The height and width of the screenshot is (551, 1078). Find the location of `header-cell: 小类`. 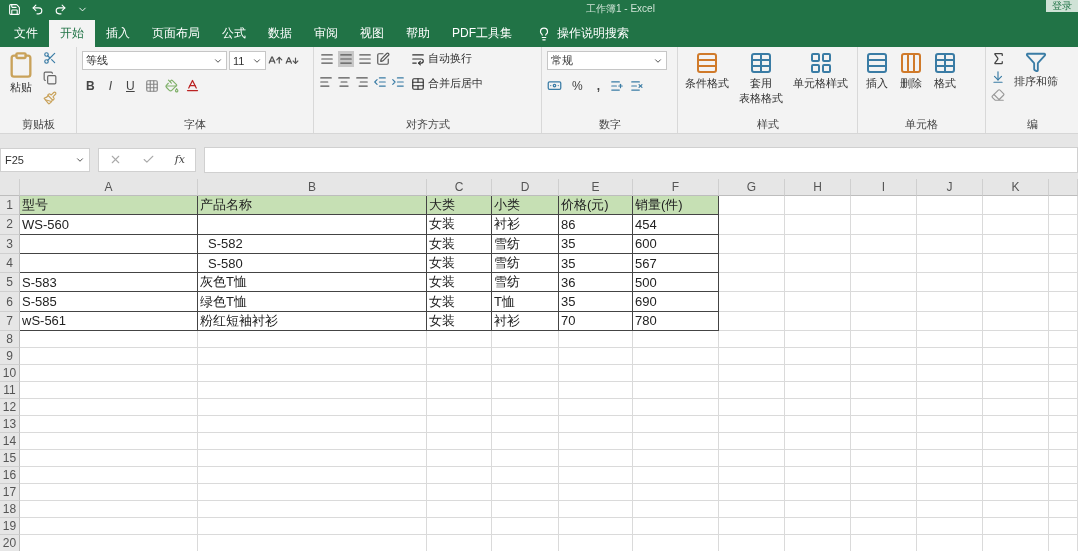

header-cell: 小类 is located at coordinates (525, 206).